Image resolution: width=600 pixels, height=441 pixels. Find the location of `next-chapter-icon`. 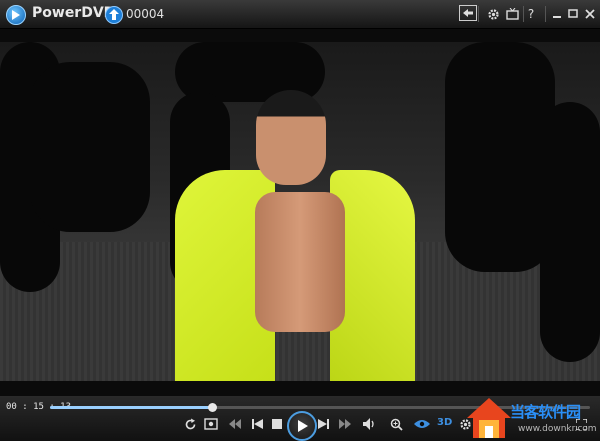

next-chapter-icon is located at coordinates (345, 424).